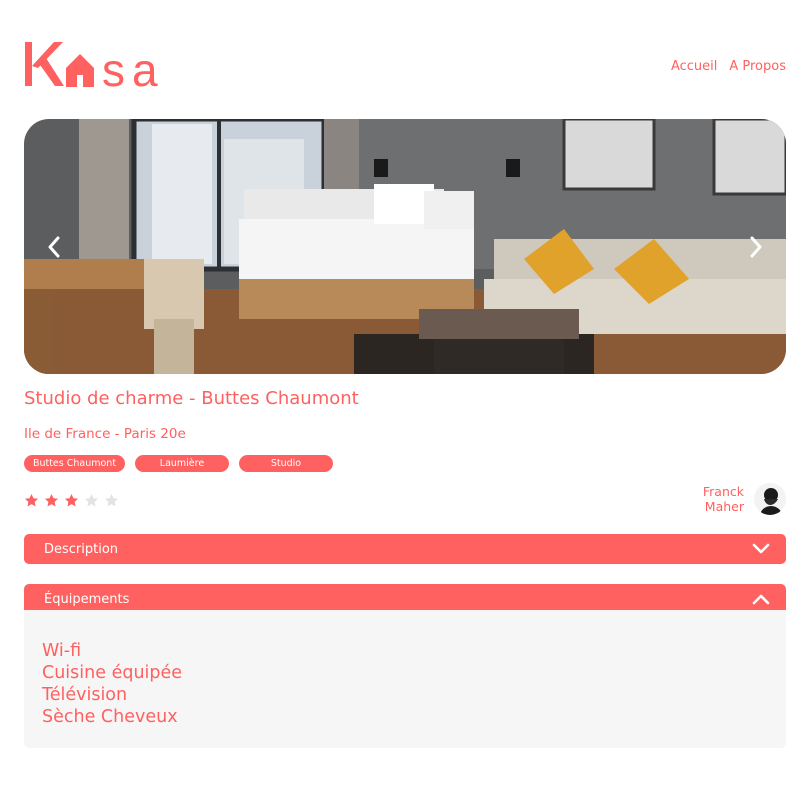 The width and height of the screenshot is (810, 788). I want to click on list-item: Wi-fi, so click(62, 651).